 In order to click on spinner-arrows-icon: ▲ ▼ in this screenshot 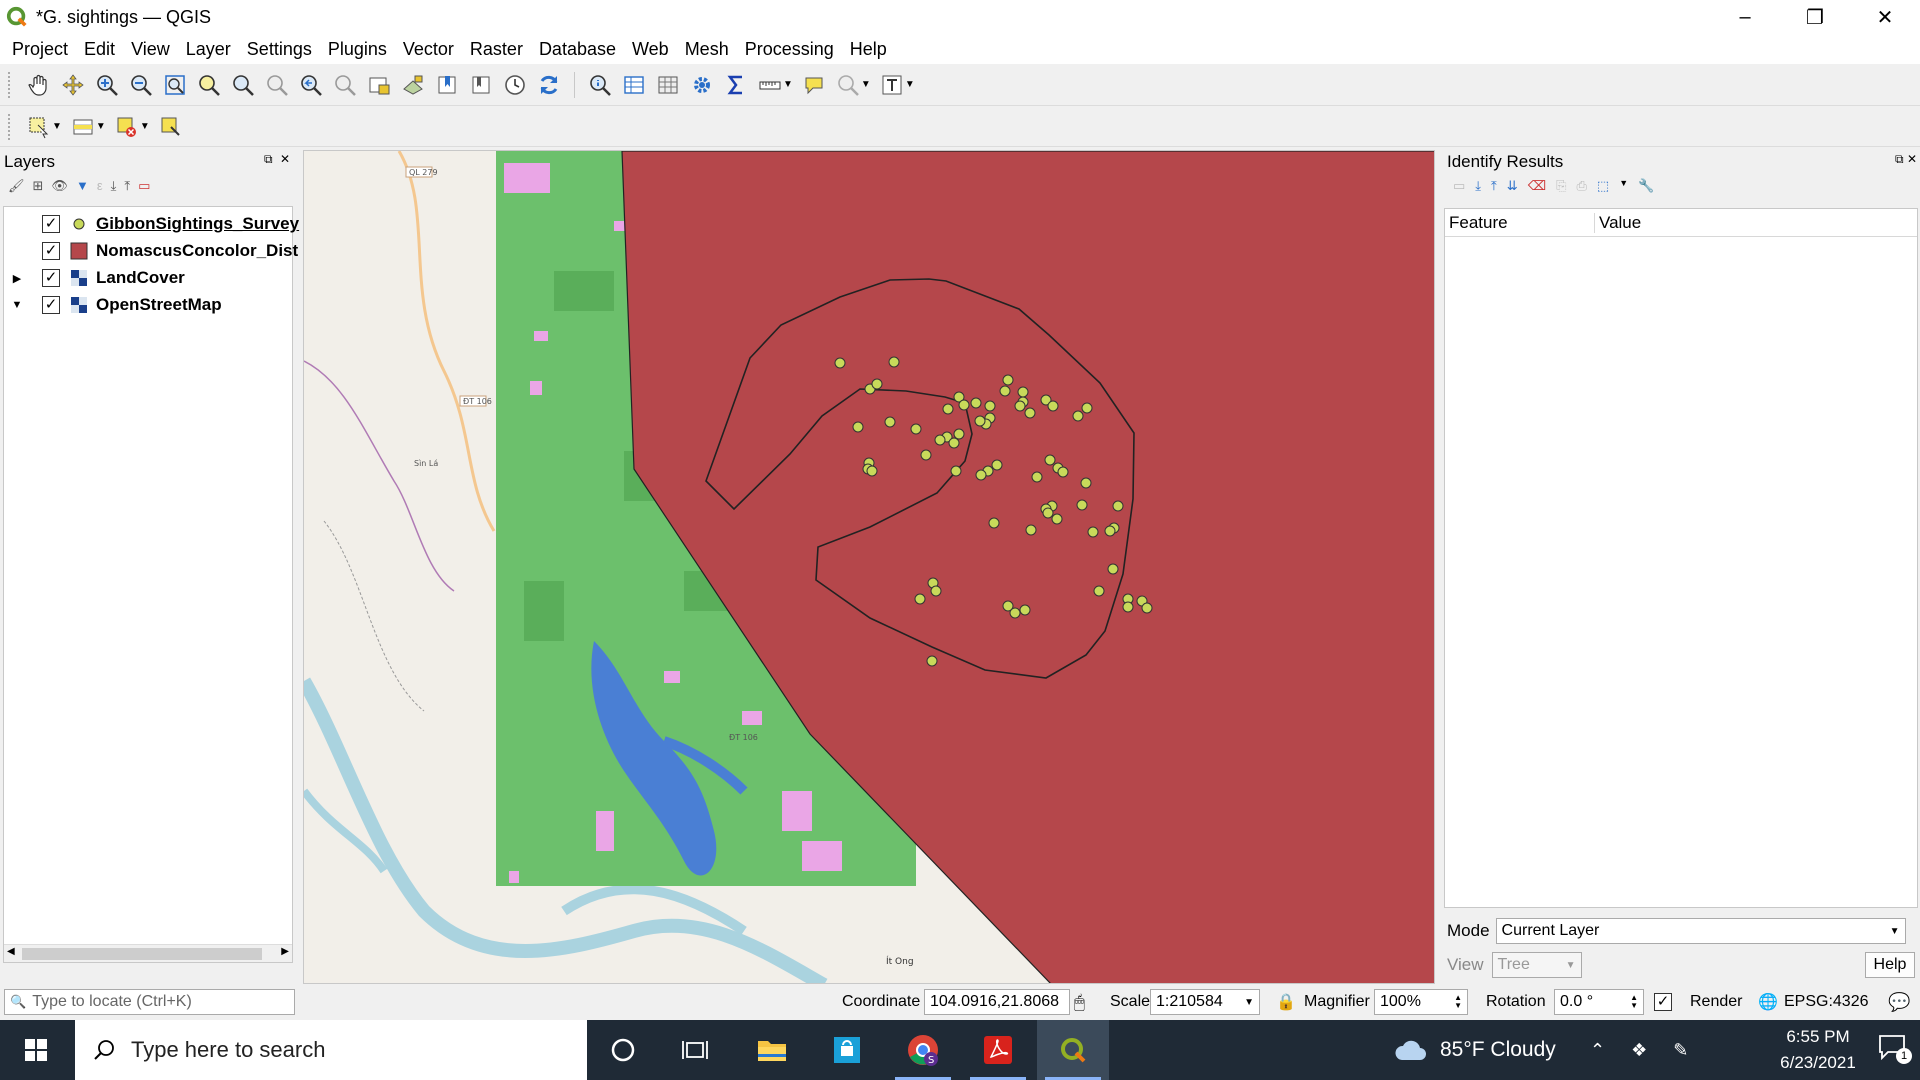, I will do `click(1458, 1002)`.